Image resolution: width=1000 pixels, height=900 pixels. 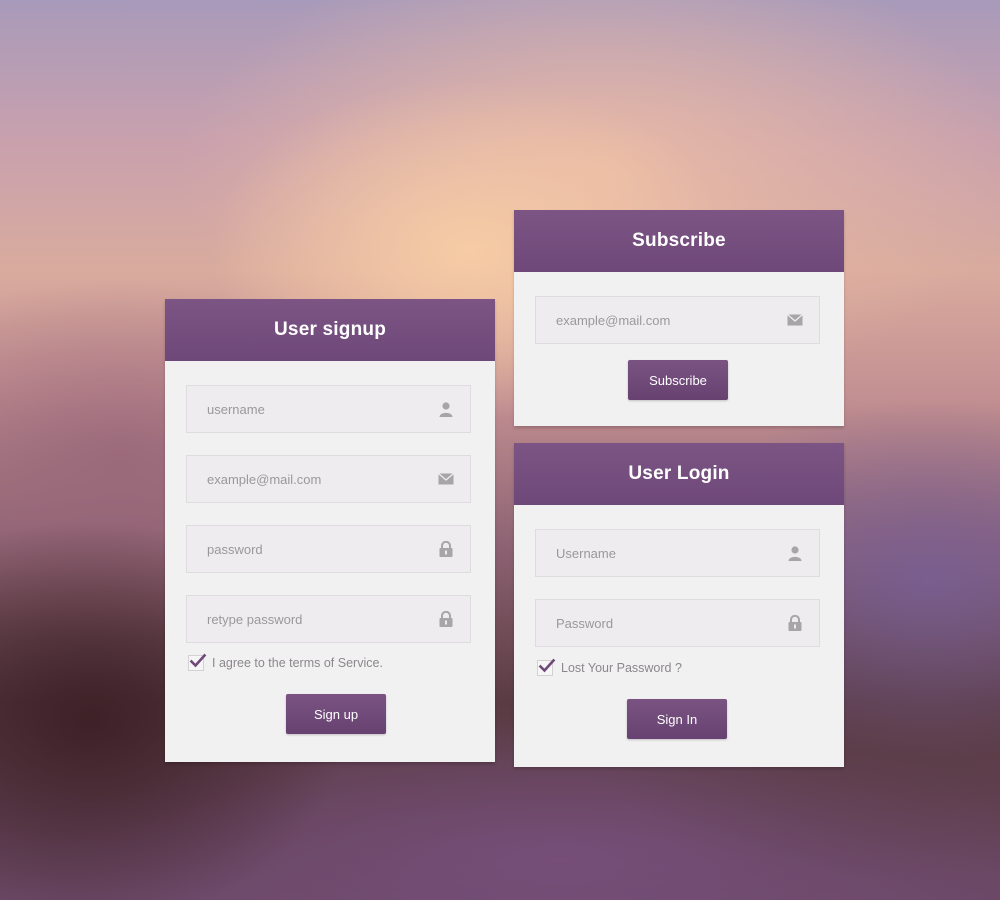 I want to click on signup-retype-password-field, so click(x=328, y=619).